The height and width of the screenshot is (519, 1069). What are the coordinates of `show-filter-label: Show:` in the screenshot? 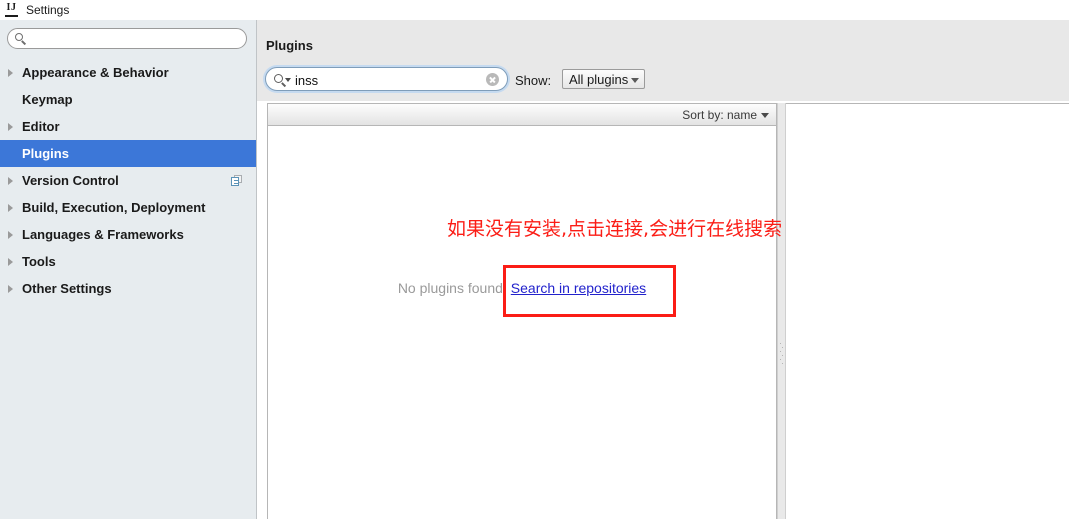 It's located at (533, 80).